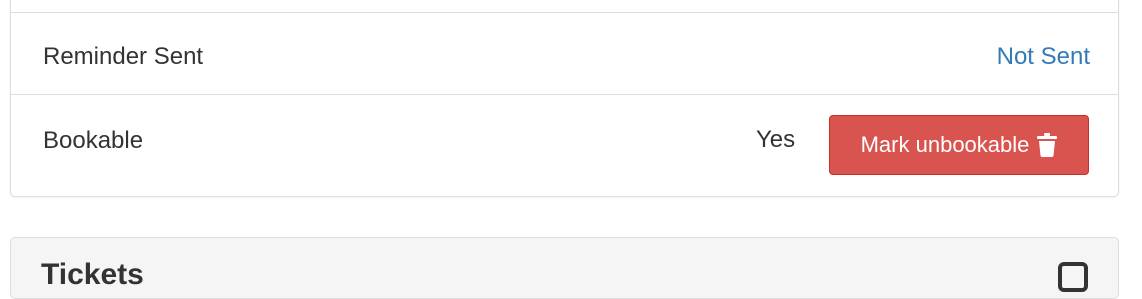  What do you see at coordinates (1073, 277) in the screenshot?
I see `edit-icon` at bounding box center [1073, 277].